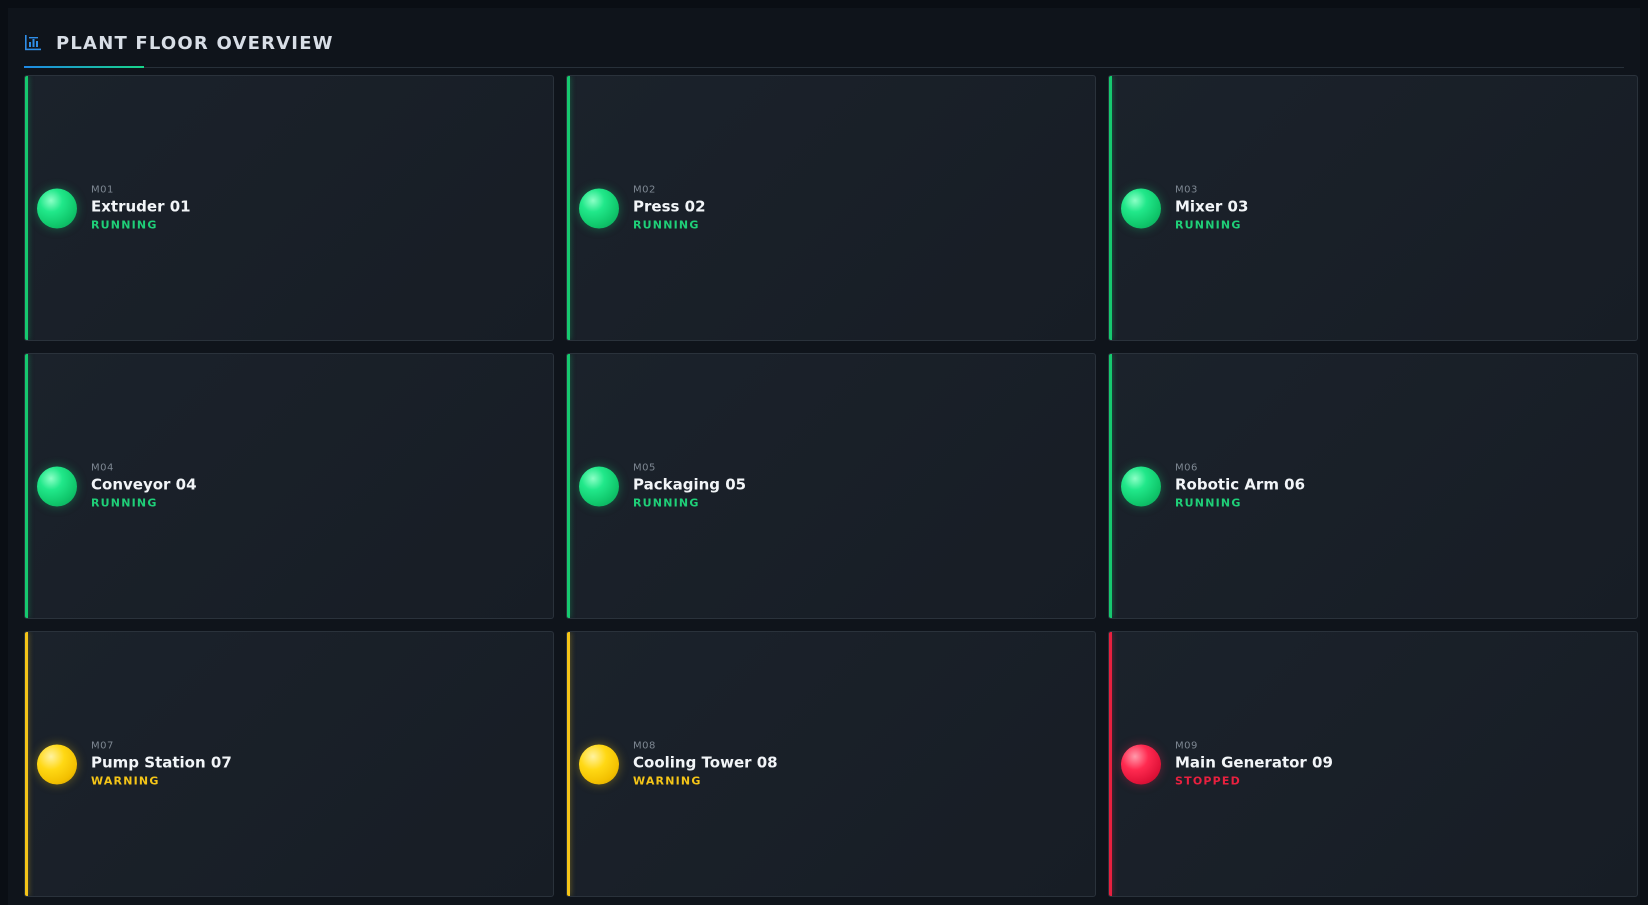 This screenshot has height=905, width=1648. What do you see at coordinates (831, 764) in the screenshot?
I see `machine-card-m08: M08 Cooling Tower 08 WARNING` at bounding box center [831, 764].